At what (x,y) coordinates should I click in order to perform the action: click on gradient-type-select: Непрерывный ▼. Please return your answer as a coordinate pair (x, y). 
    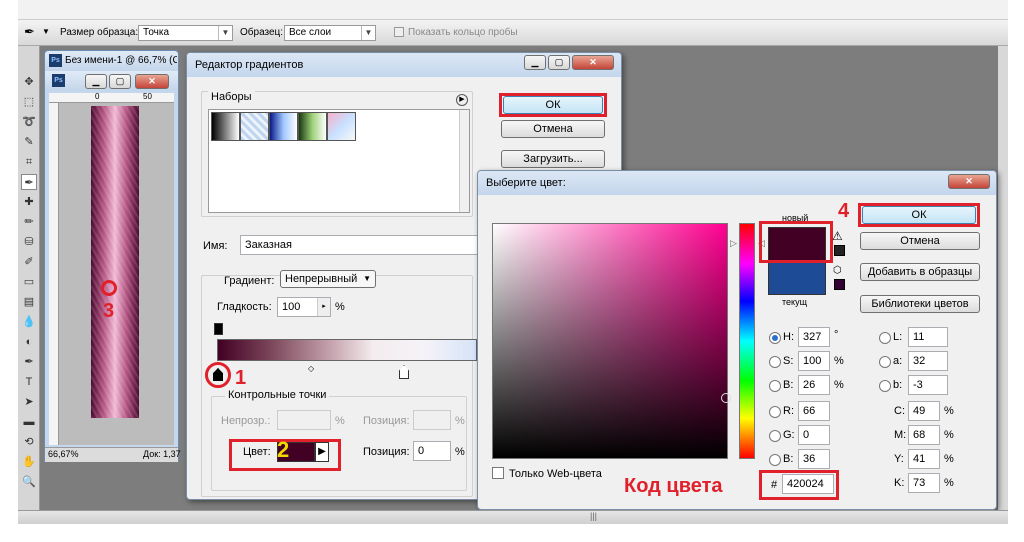
    Looking at the image, I should click on (328, 279).